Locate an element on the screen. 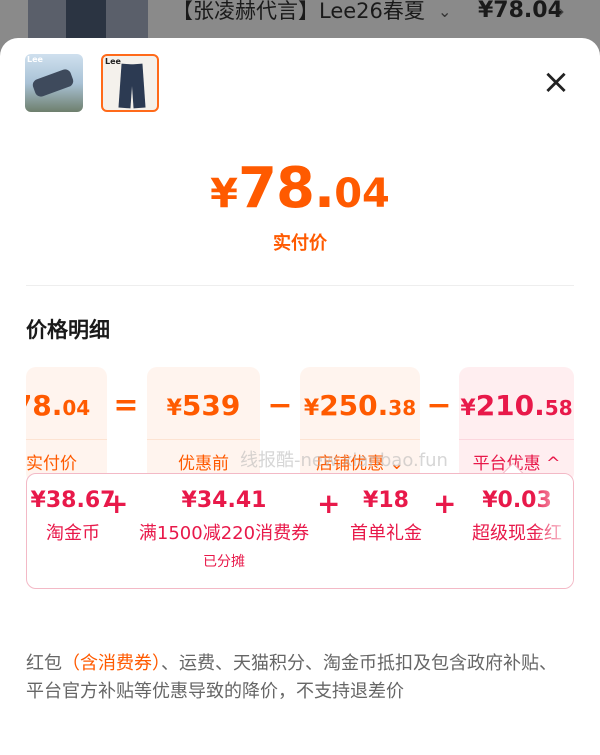 The height and width of the screenshot is (755, 600). sku-thumbnail-1: Lee is located at coordinates (54, 83).